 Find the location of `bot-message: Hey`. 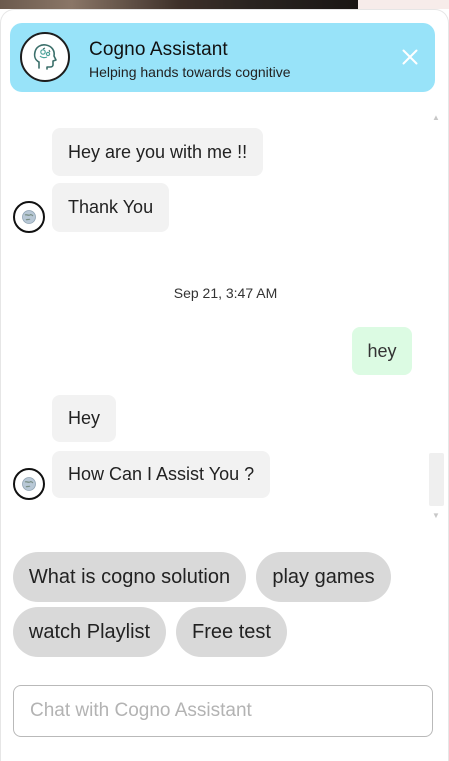

bot-message: Hey is located at coordinates (84, 418).